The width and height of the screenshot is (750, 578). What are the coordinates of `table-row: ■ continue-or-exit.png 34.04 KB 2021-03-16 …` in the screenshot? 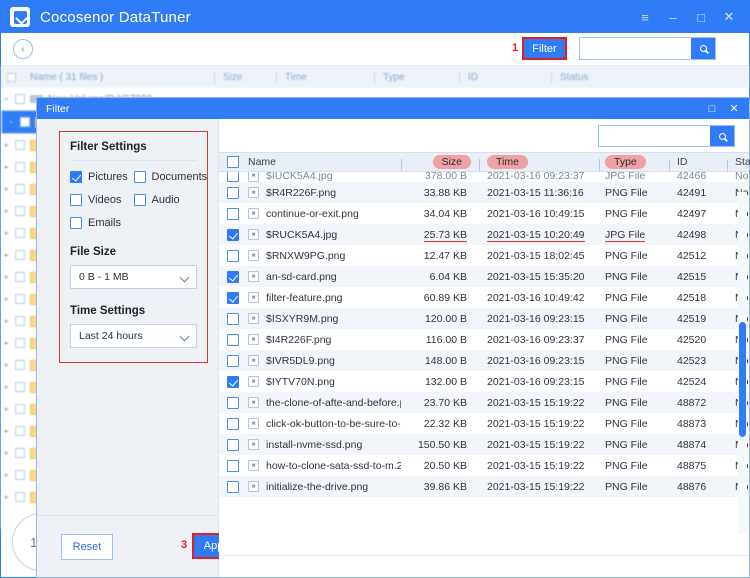 It's located at (484, 213).